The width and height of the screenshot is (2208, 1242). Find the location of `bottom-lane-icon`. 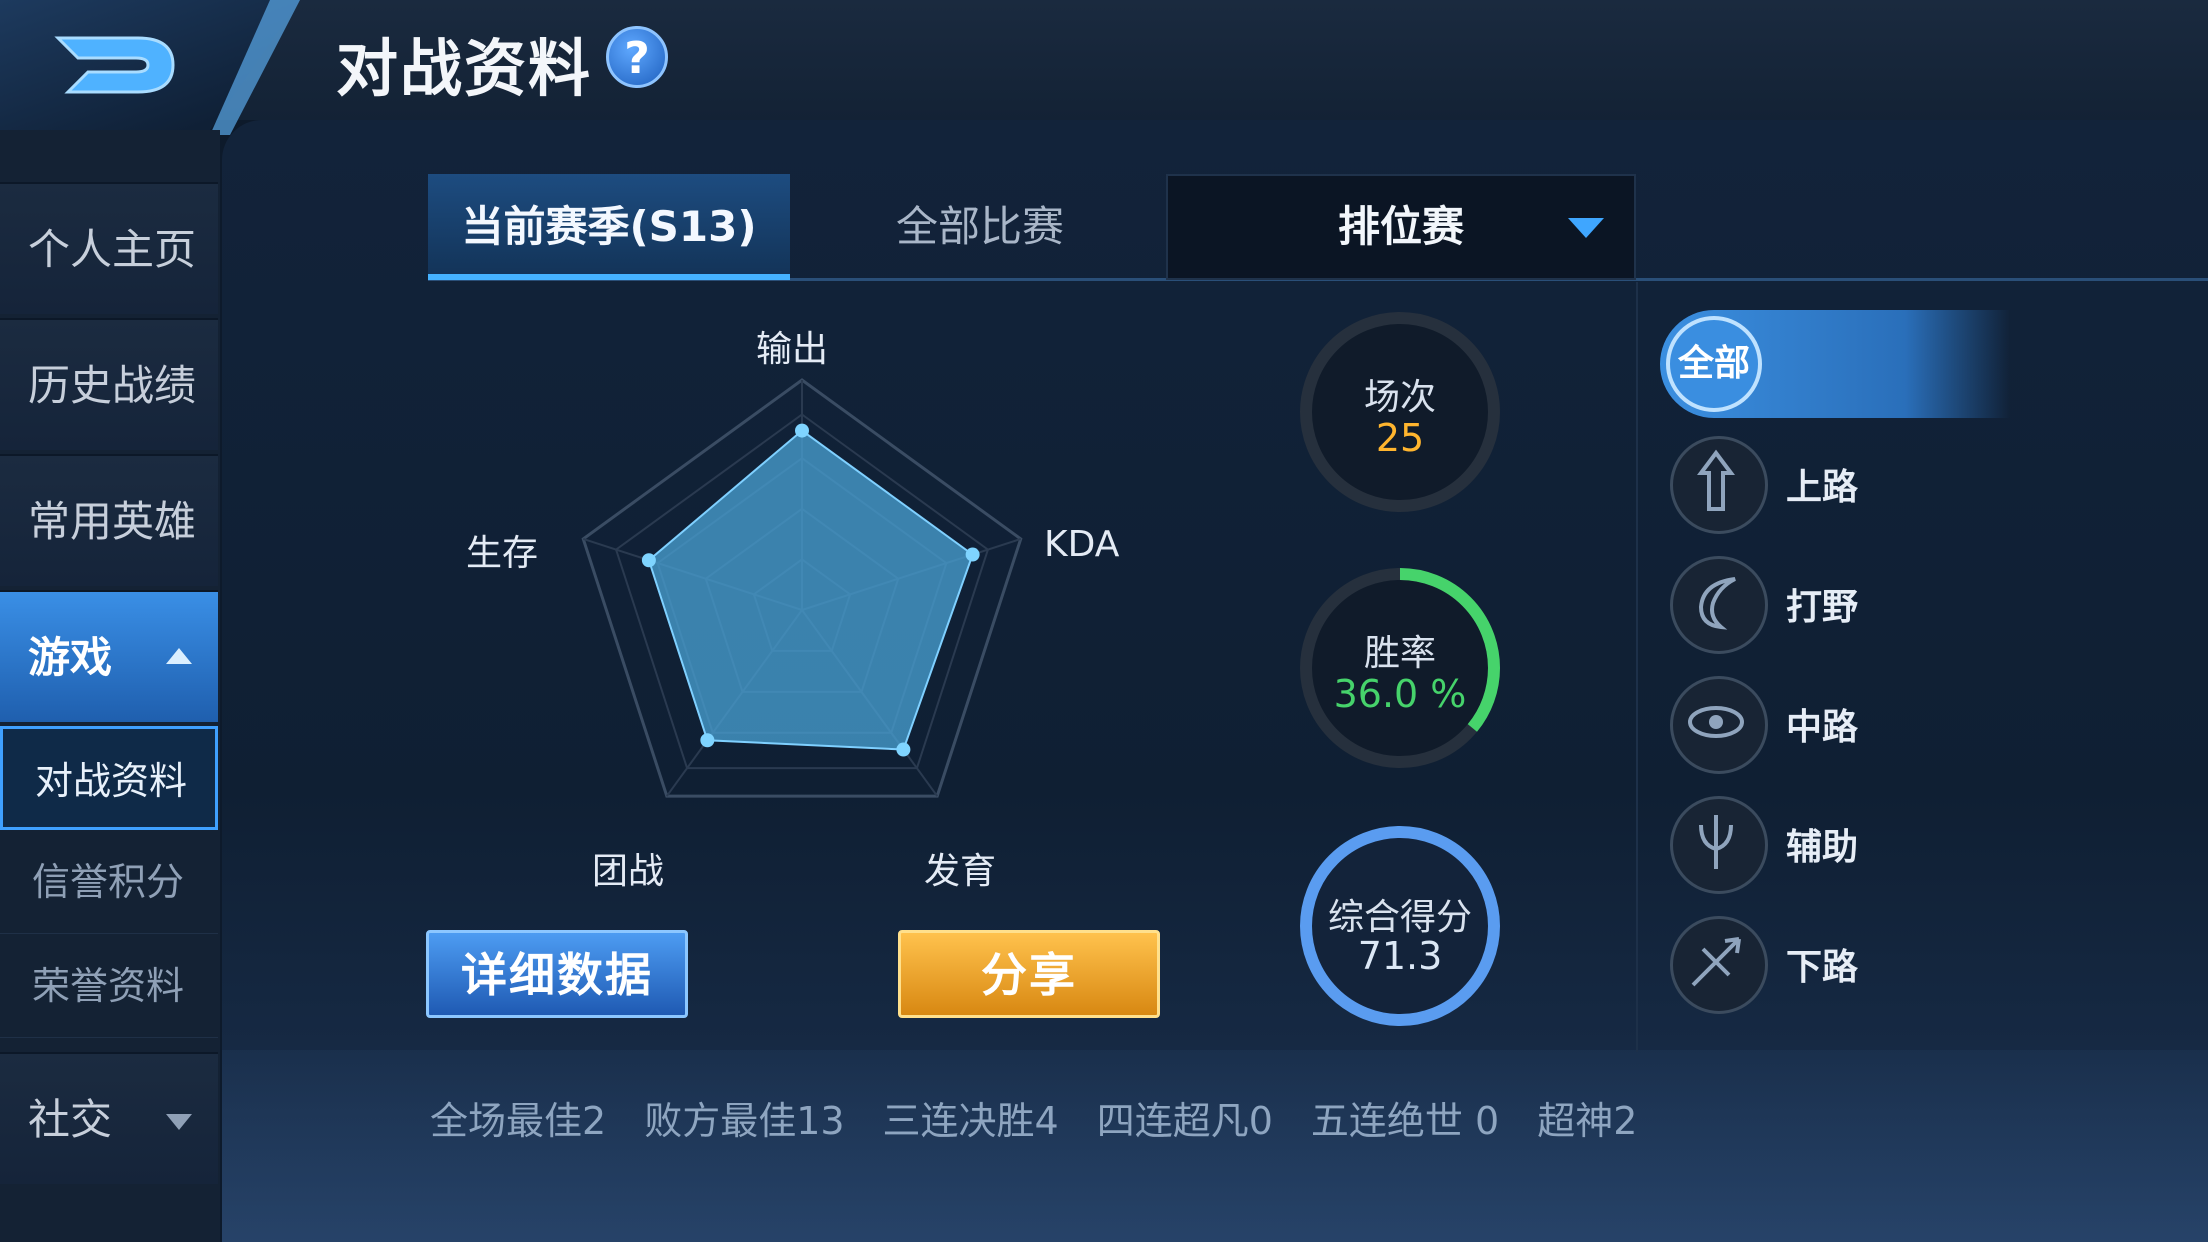

bottom-lane-icon is located at coordinates (1719, 965).